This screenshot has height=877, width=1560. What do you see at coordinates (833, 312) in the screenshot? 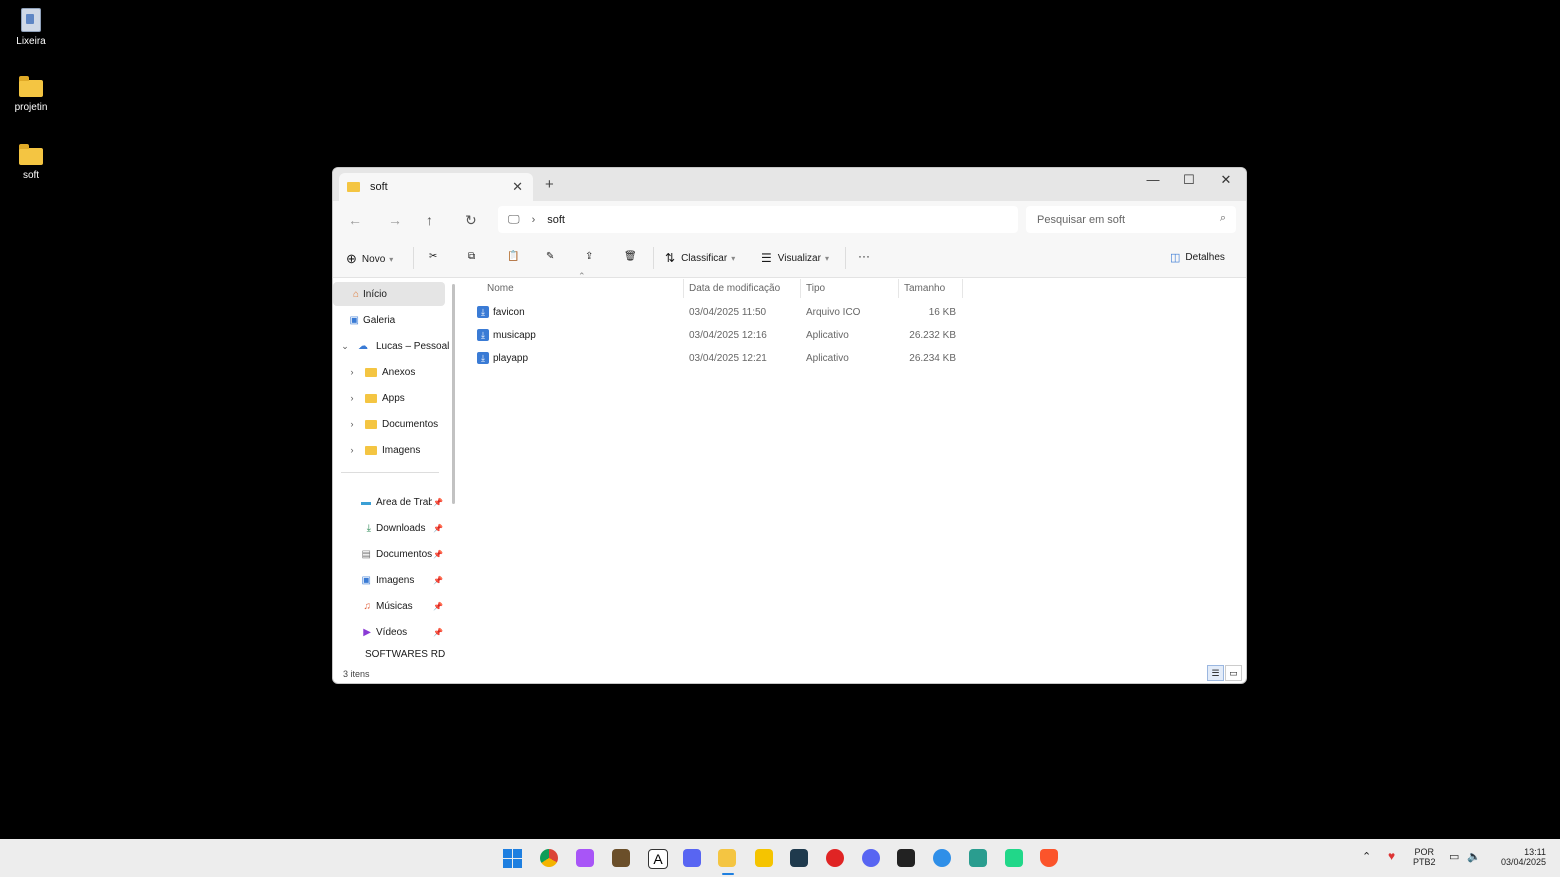
I see `file-type: Arquivo ICO` at bounding box center [833, 312].